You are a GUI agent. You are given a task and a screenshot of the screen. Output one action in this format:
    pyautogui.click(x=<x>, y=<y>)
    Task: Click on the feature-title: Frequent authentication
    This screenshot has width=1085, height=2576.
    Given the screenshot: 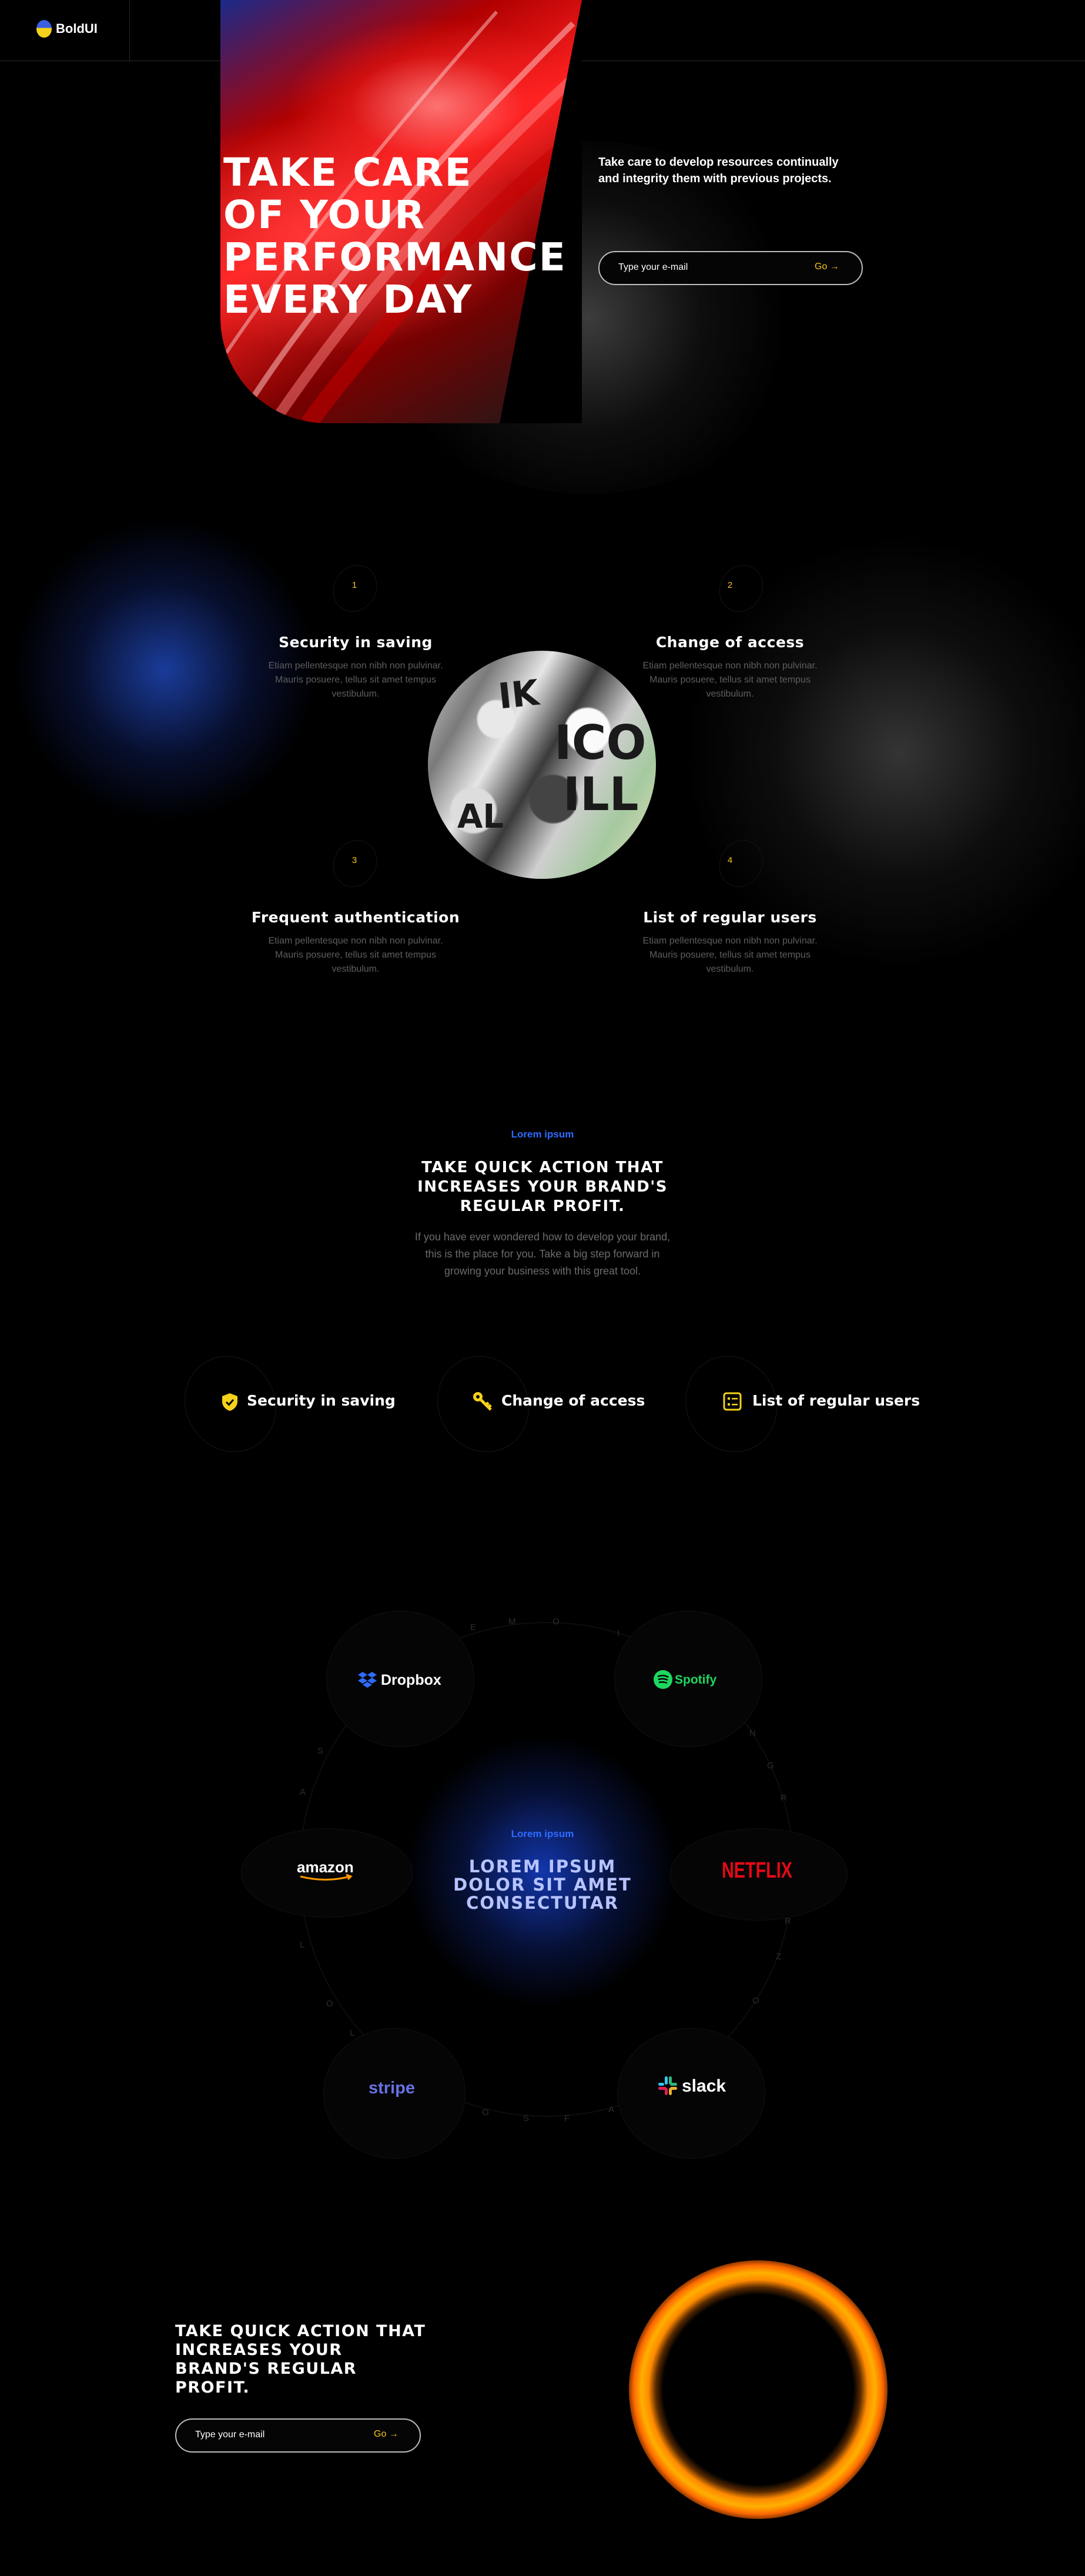 What is the action you would take?
    pyautogui.click(x=355, y=917)
    